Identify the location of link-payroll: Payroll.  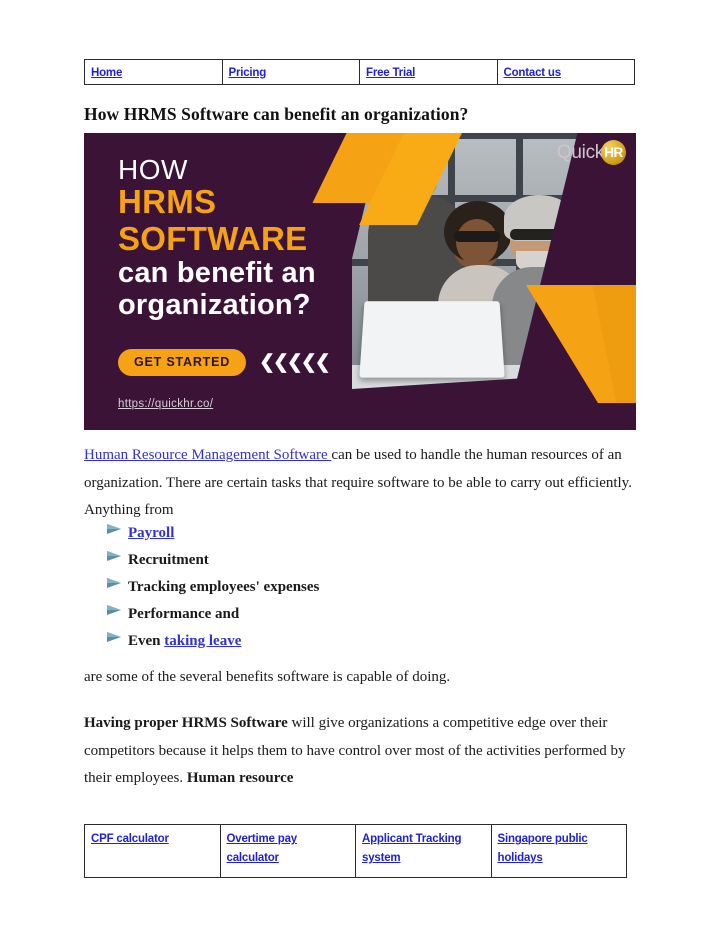
(151, 533).